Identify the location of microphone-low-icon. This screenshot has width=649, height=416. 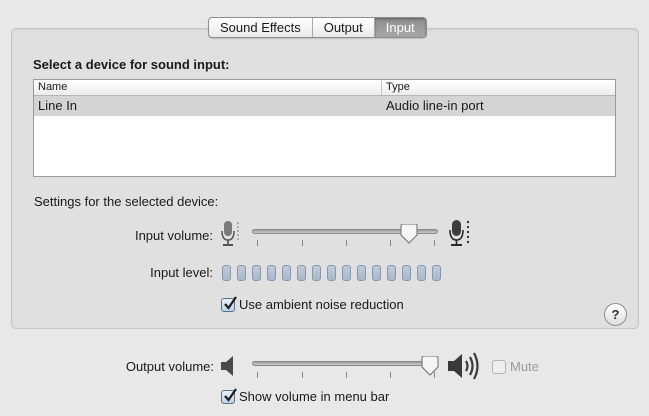
(230, 233).